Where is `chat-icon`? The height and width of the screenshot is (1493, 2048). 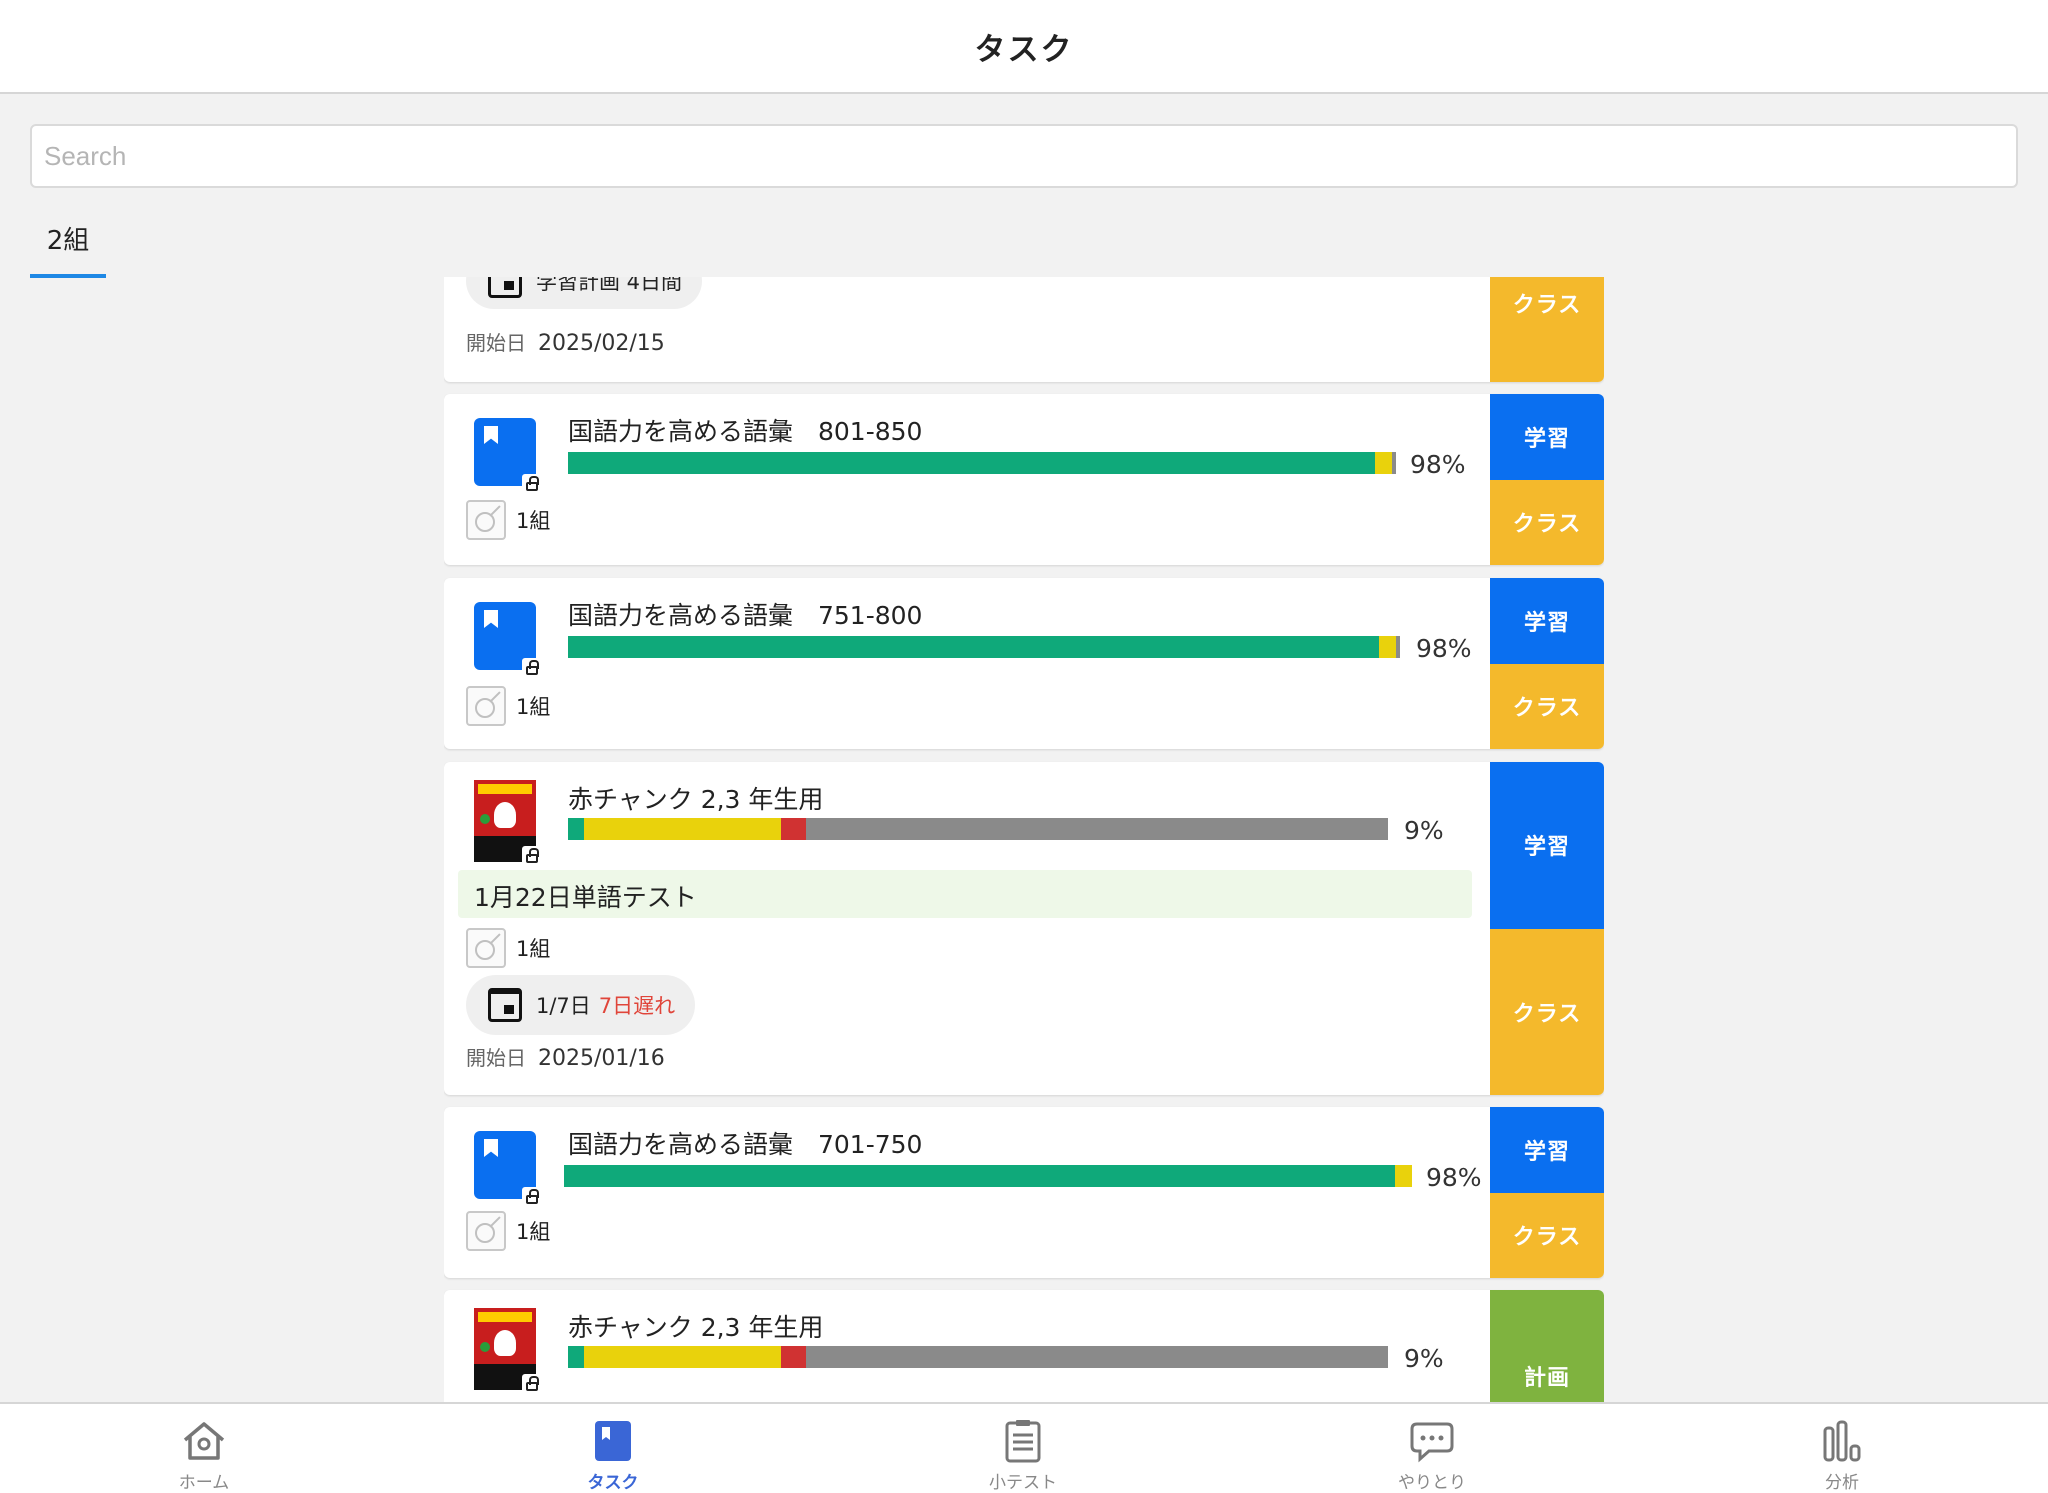
chat-icon is located at coordinates (1432, 1442).